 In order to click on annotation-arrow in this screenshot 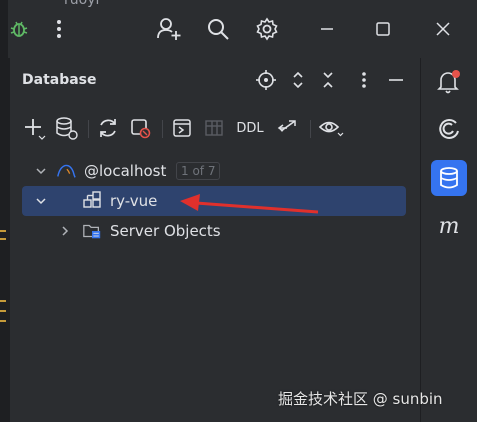, I will do `click(249, 204)`.